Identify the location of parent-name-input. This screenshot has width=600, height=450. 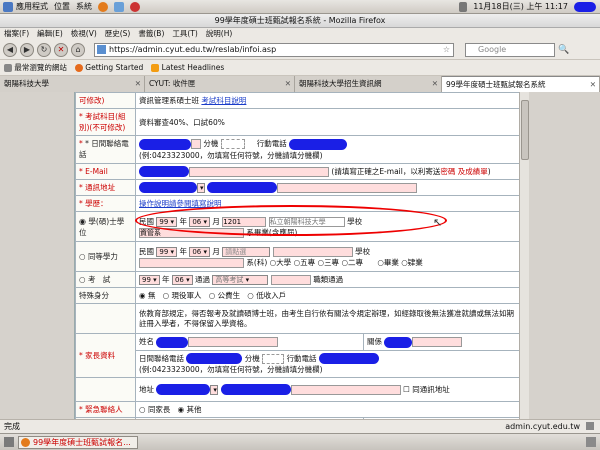
(233, 342).